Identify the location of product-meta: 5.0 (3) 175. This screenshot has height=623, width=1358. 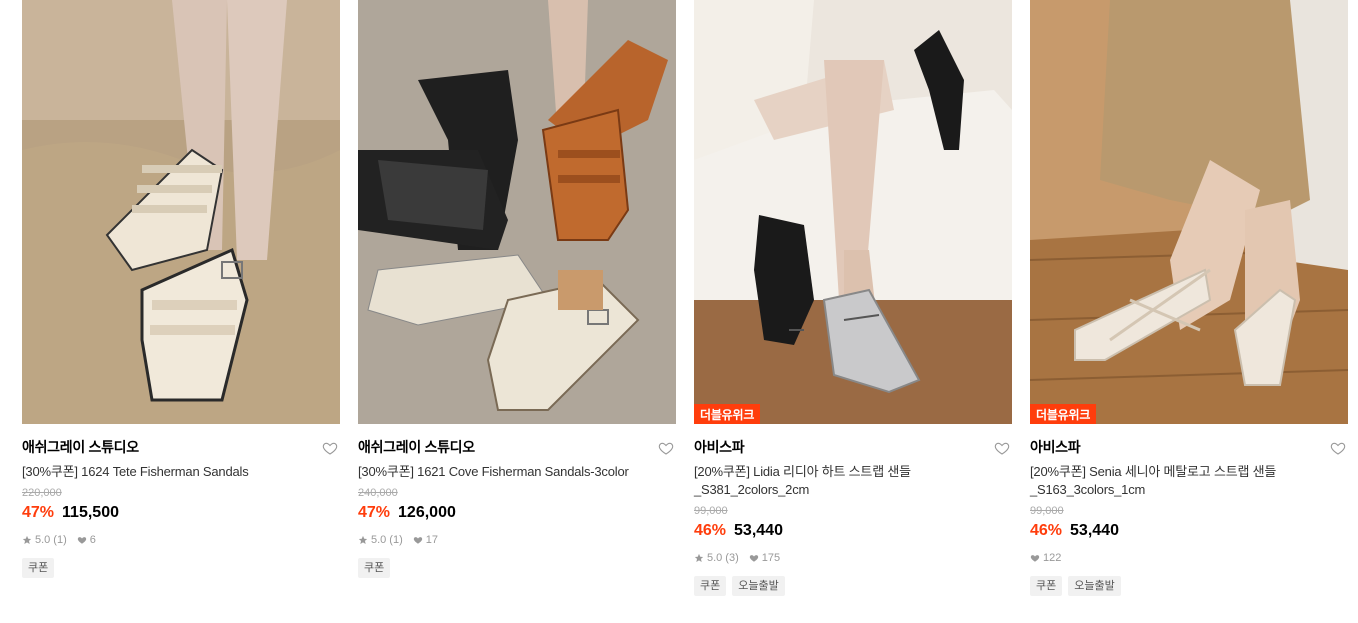
(853, 558).